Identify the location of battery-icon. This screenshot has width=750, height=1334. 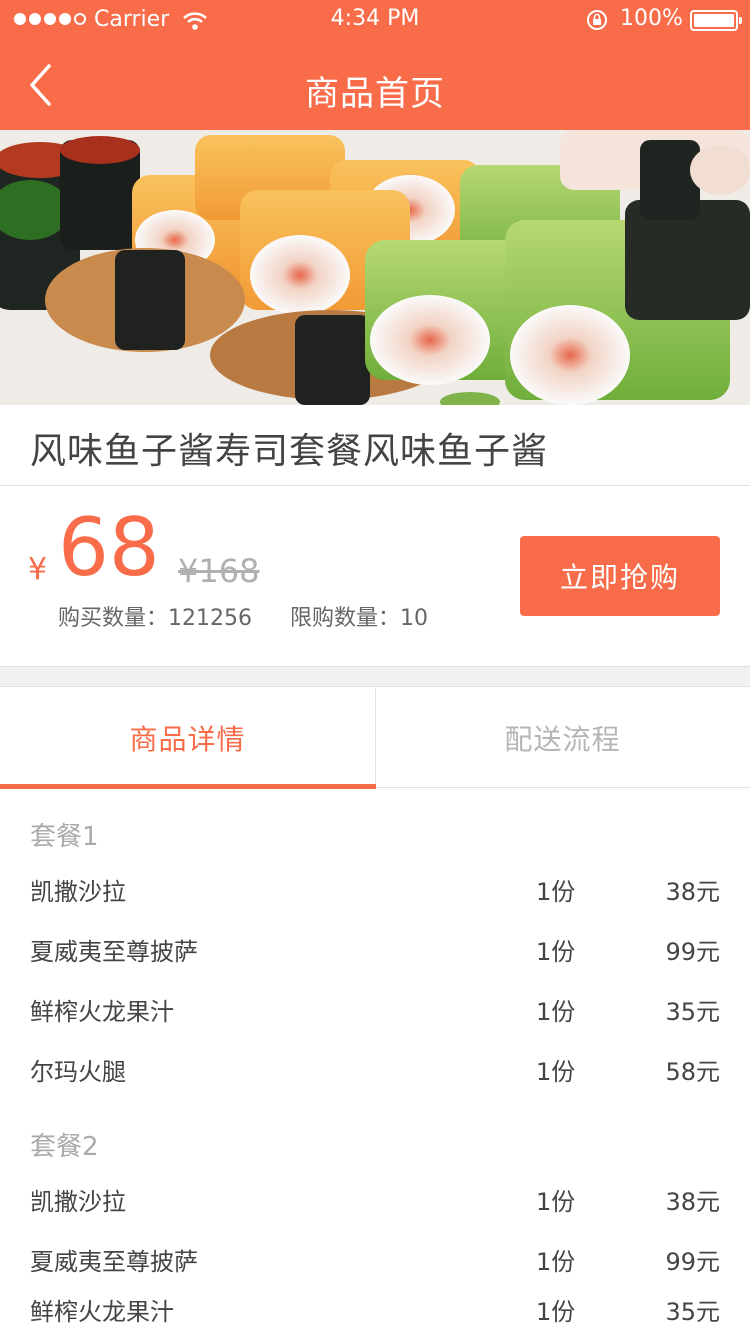
(716, 20).